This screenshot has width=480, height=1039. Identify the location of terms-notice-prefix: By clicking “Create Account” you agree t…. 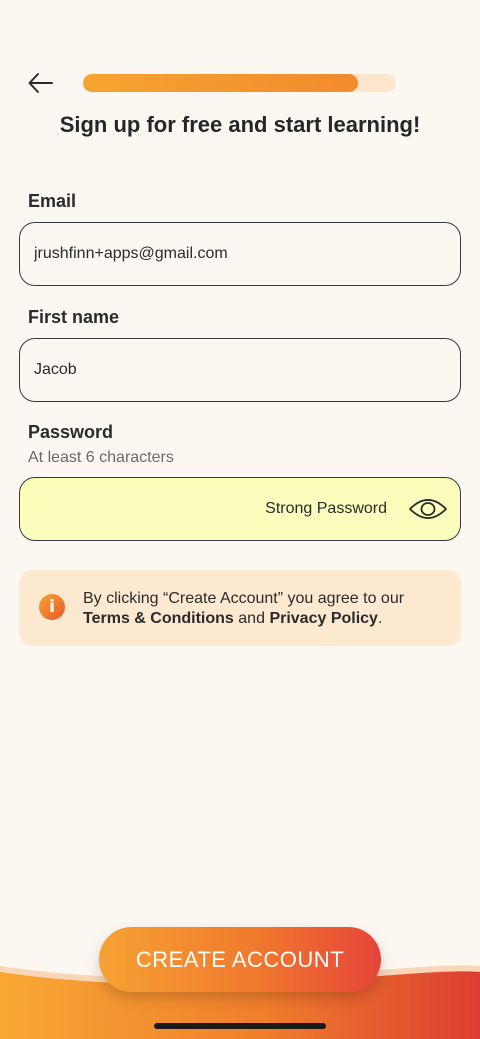
(244, 598).